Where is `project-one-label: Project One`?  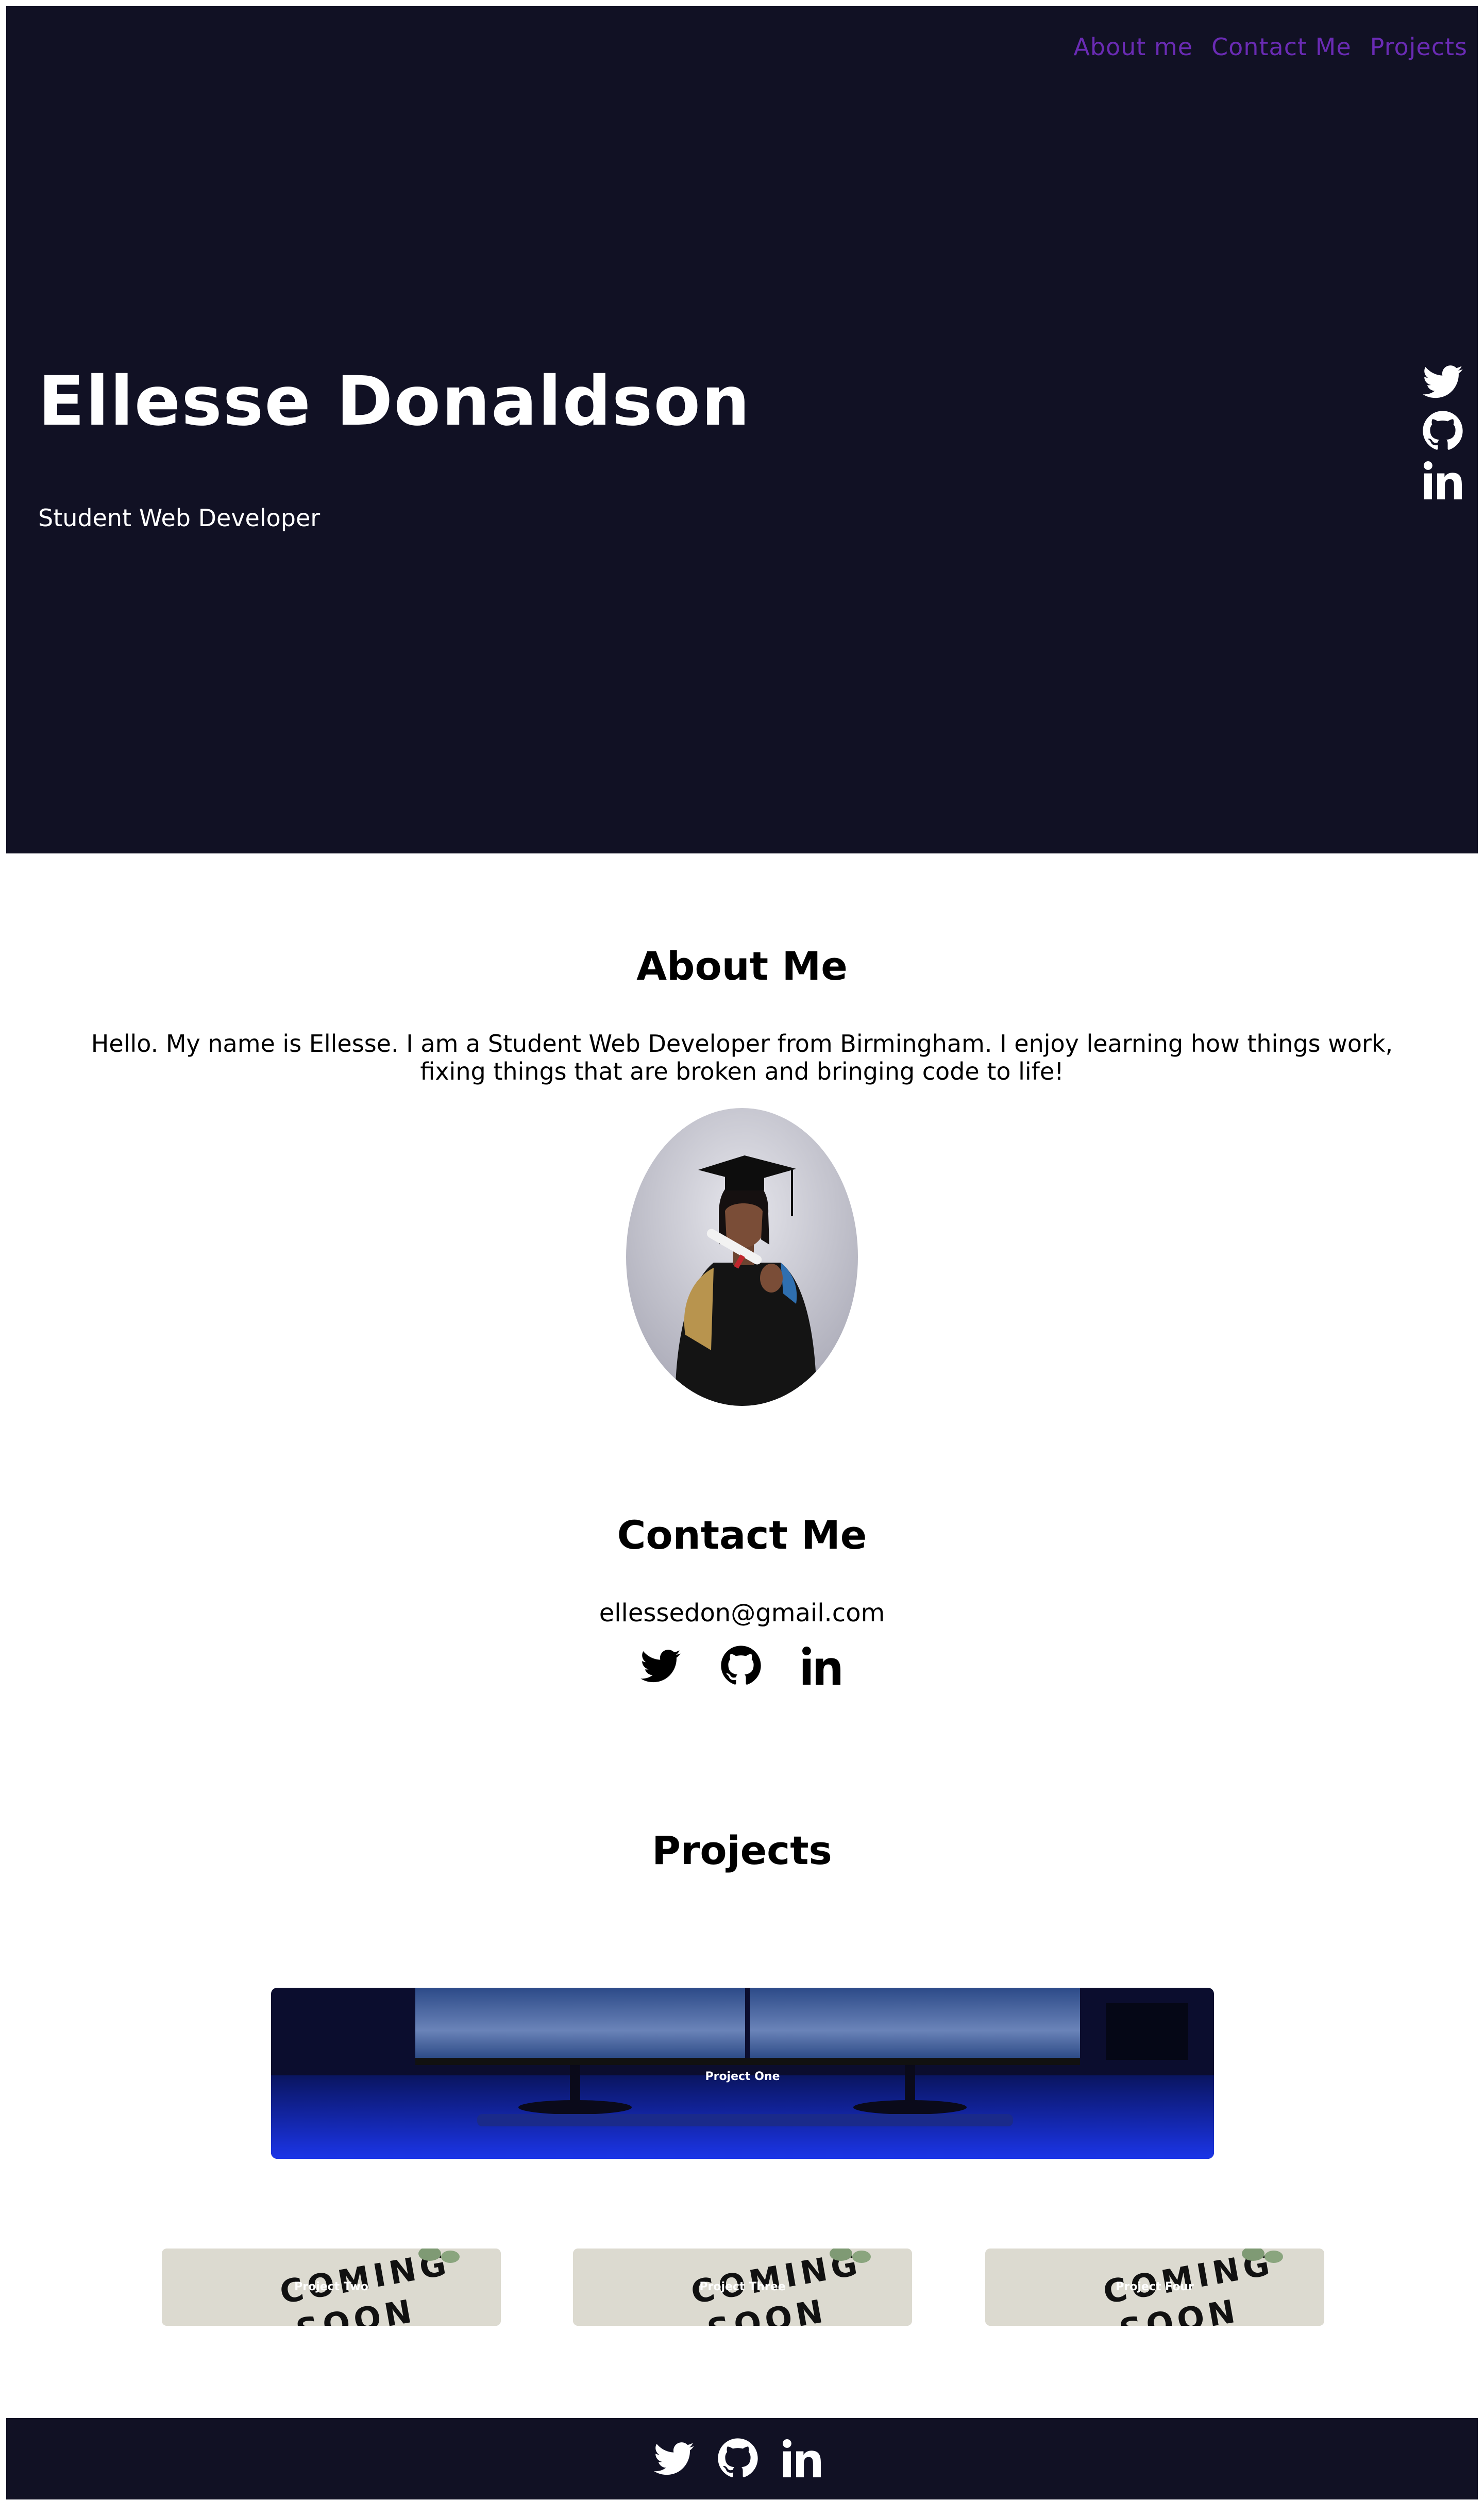
project-one-label: Project One is located at coordinates (742, 2076).